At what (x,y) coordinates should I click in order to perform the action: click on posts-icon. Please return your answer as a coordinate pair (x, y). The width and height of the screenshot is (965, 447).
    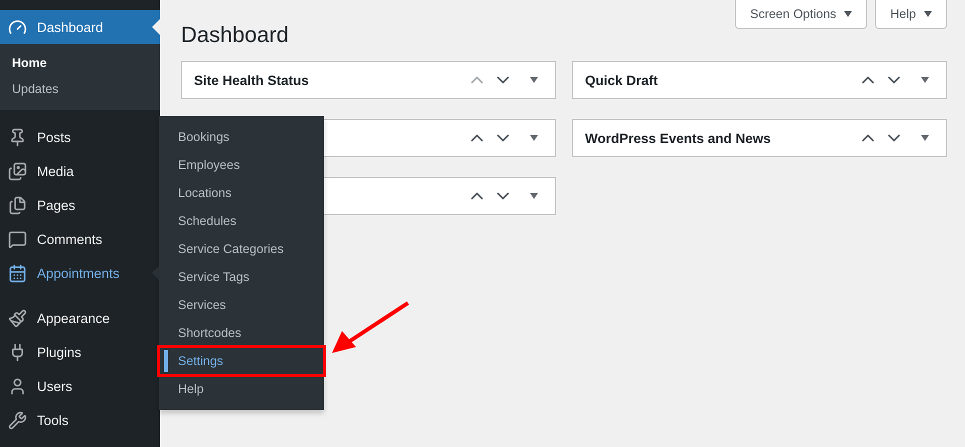
    Looking at the image, I should click on (17, 137).